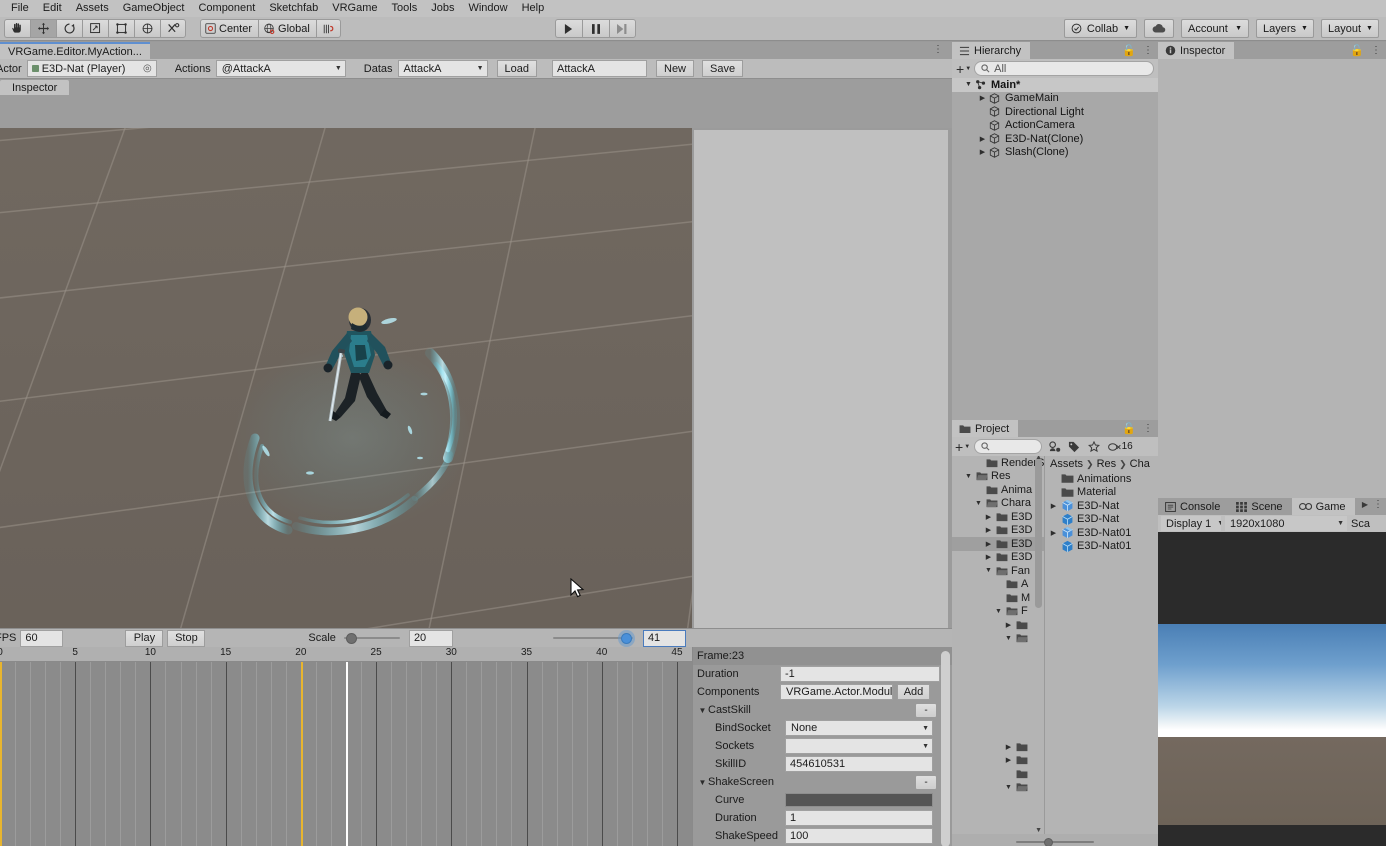  I want to click on hierarchy-item-gamemain: ▶ GameMain, so click(1055, 99).